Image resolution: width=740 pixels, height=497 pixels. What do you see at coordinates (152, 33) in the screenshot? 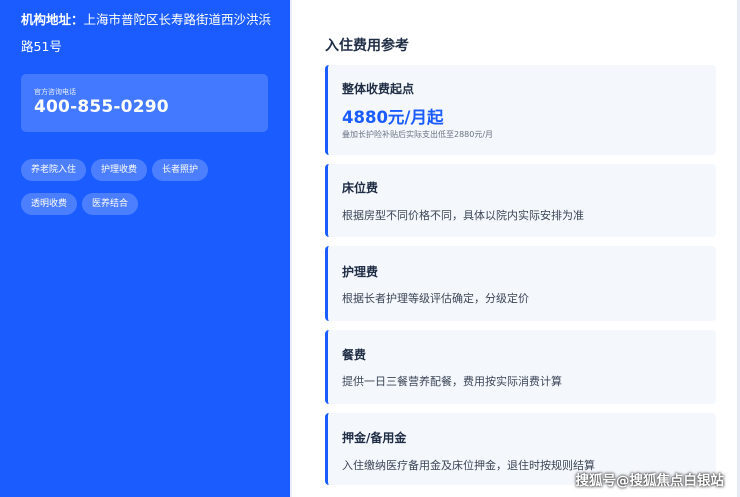
I see `address: 机构地址：上海市普陀区长寿路街道西沙洪浜路51号` at bounding box center [152, 33].